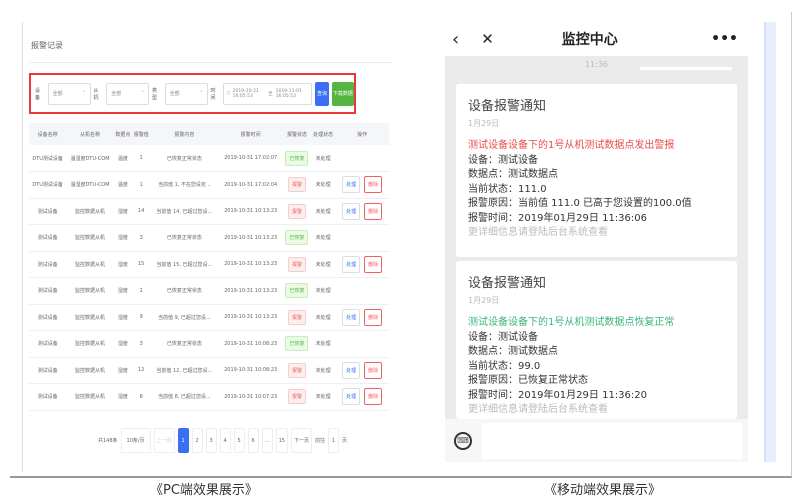 This screenshot has height=498, width=802. I want to click on page-button: 3, so click(211, 440).